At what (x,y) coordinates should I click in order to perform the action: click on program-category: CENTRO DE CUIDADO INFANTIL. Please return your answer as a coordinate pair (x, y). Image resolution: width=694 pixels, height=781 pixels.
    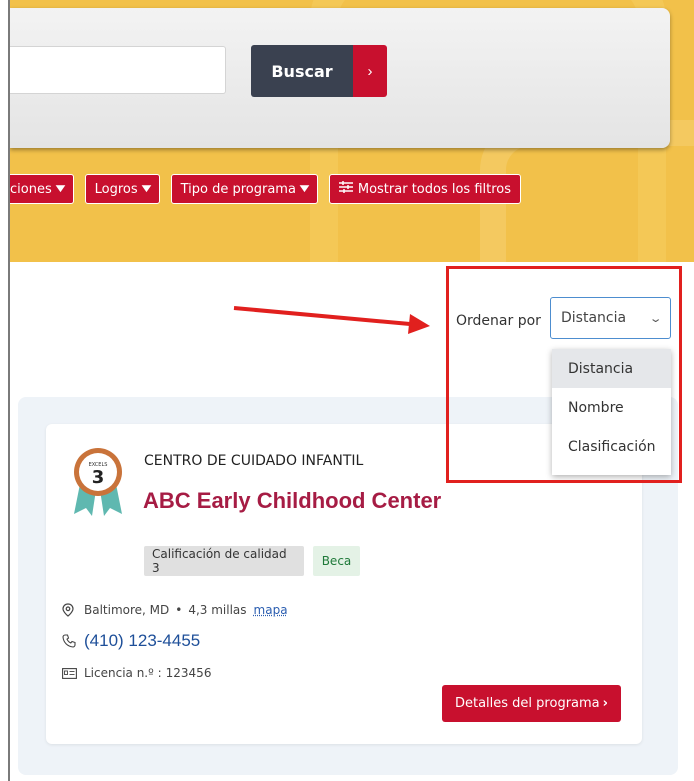
    Looking at the image, I should click on (254, 461).